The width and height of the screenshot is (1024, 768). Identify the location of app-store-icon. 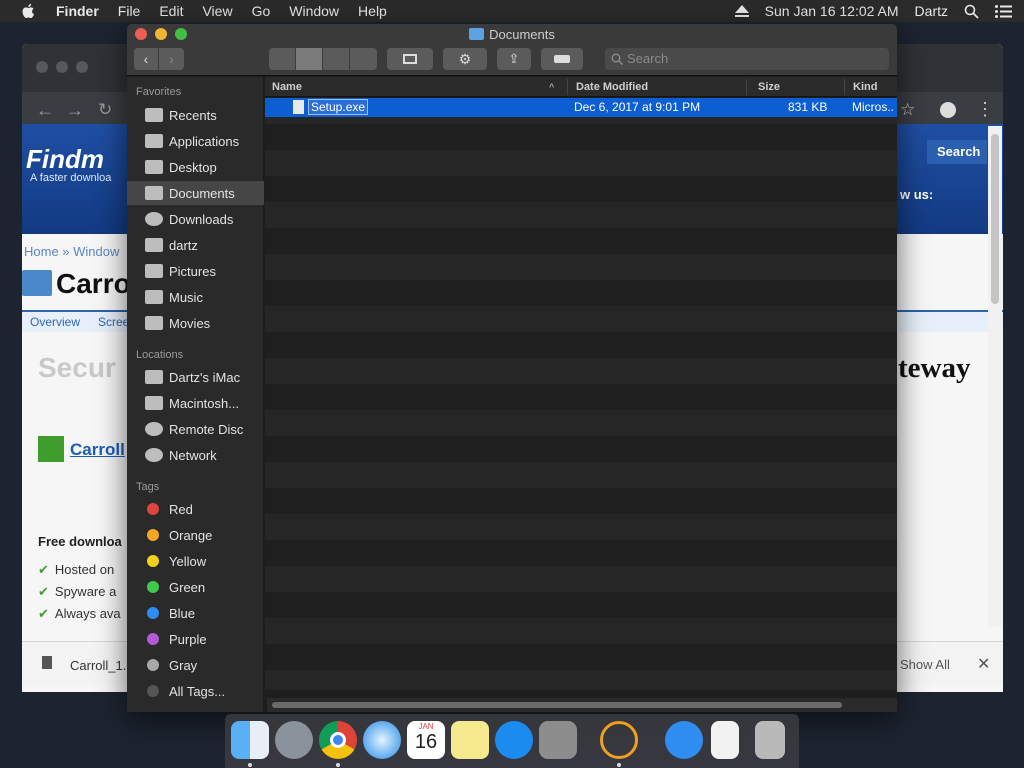
(514, 740).